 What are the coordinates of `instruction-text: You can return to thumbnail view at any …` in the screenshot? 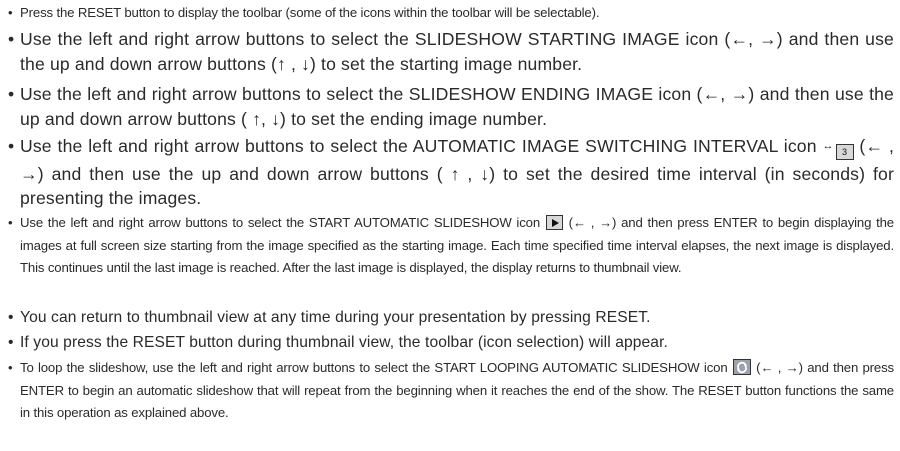 It's located at (335, 317).